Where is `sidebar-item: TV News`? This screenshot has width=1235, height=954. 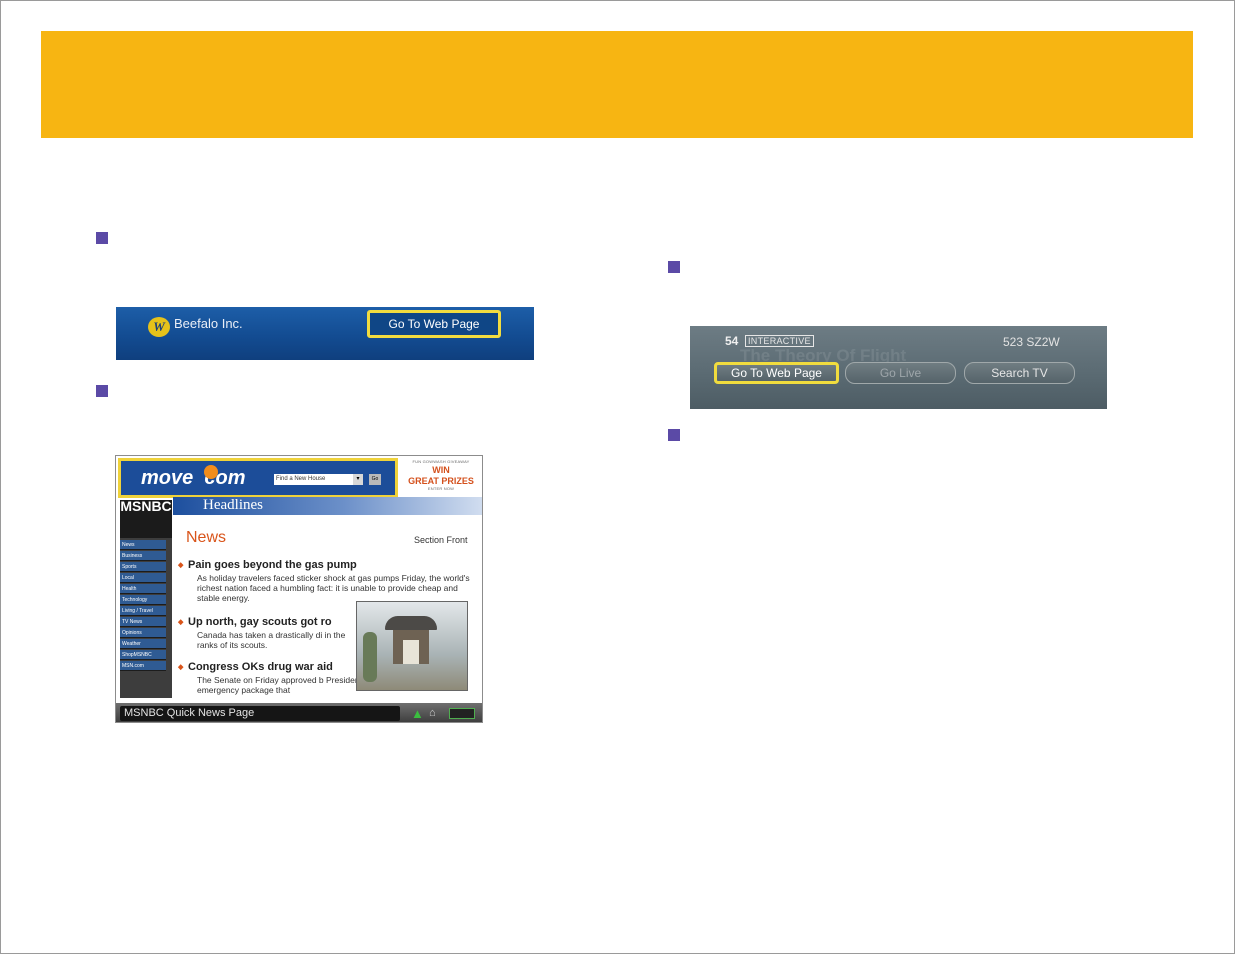
sidebar-item: TV News is located at coordinates (143, 622).